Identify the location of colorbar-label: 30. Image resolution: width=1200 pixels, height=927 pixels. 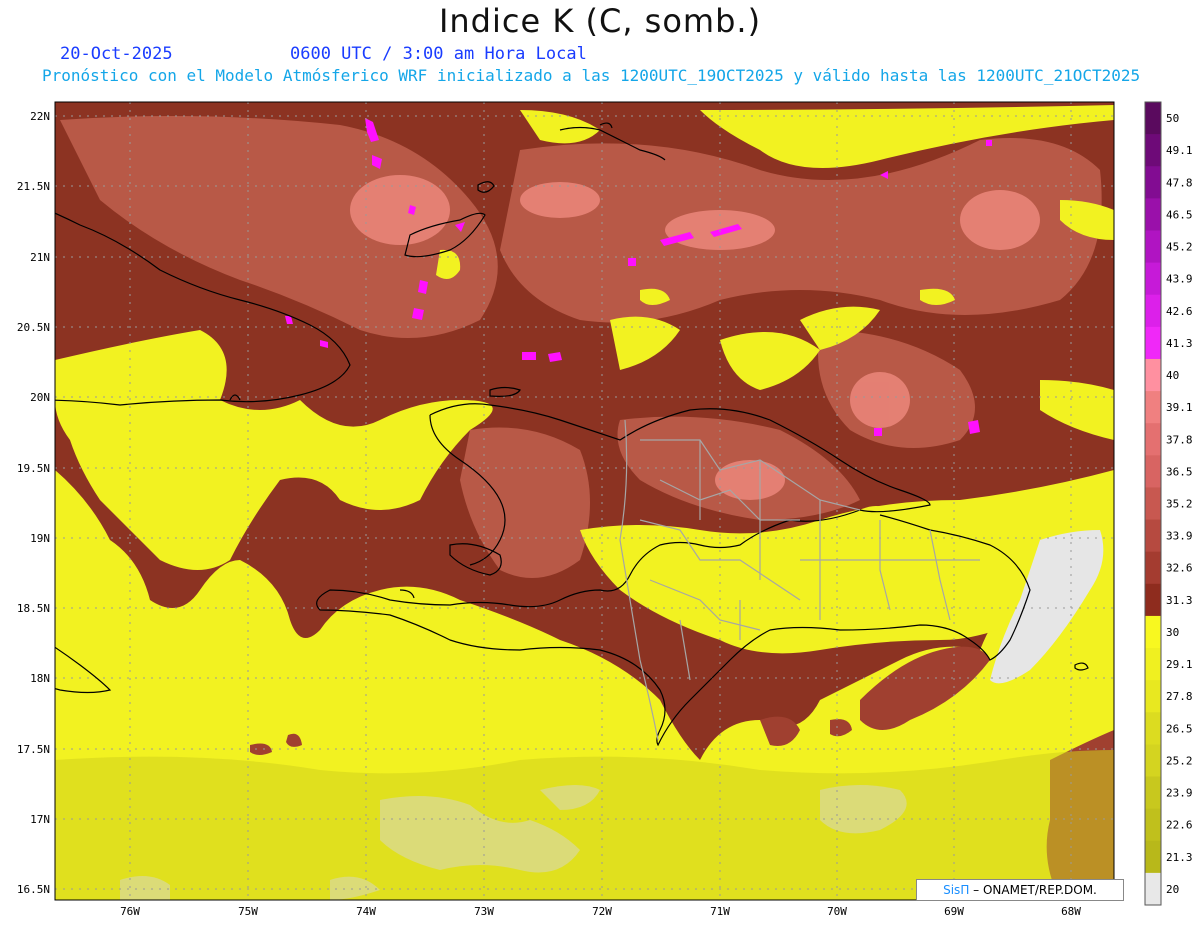
(1172, 632).